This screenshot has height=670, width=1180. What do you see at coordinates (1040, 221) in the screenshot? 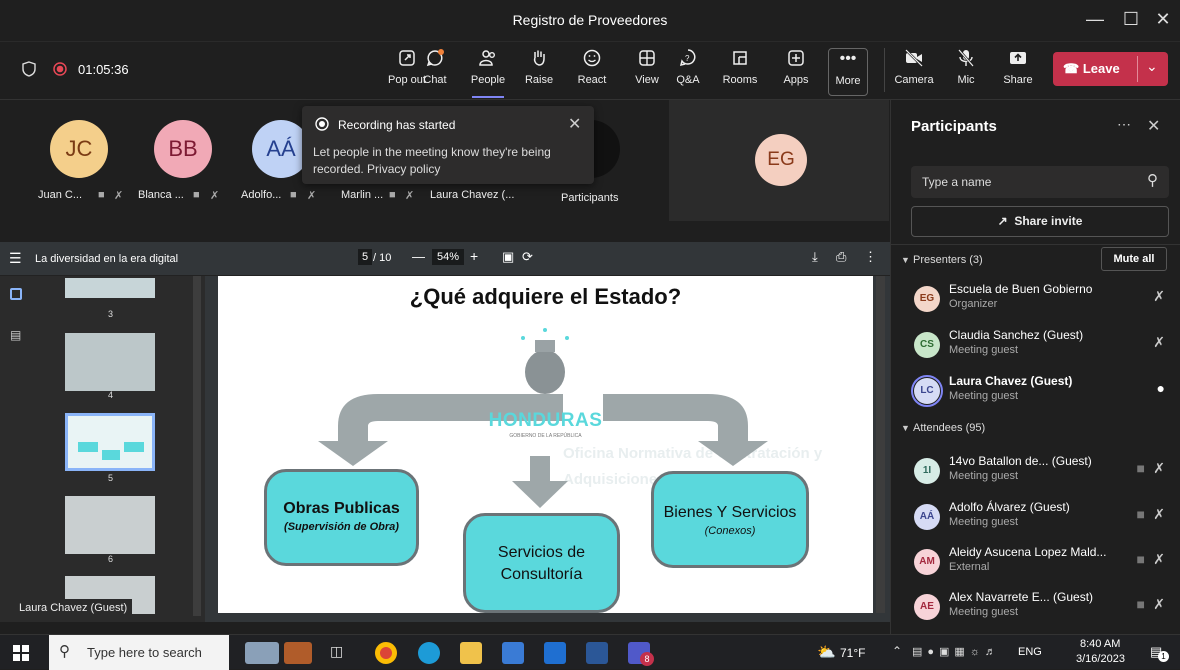
I see `share-invite-button: ↗ Share invite` at bounding box center [1040, 221].